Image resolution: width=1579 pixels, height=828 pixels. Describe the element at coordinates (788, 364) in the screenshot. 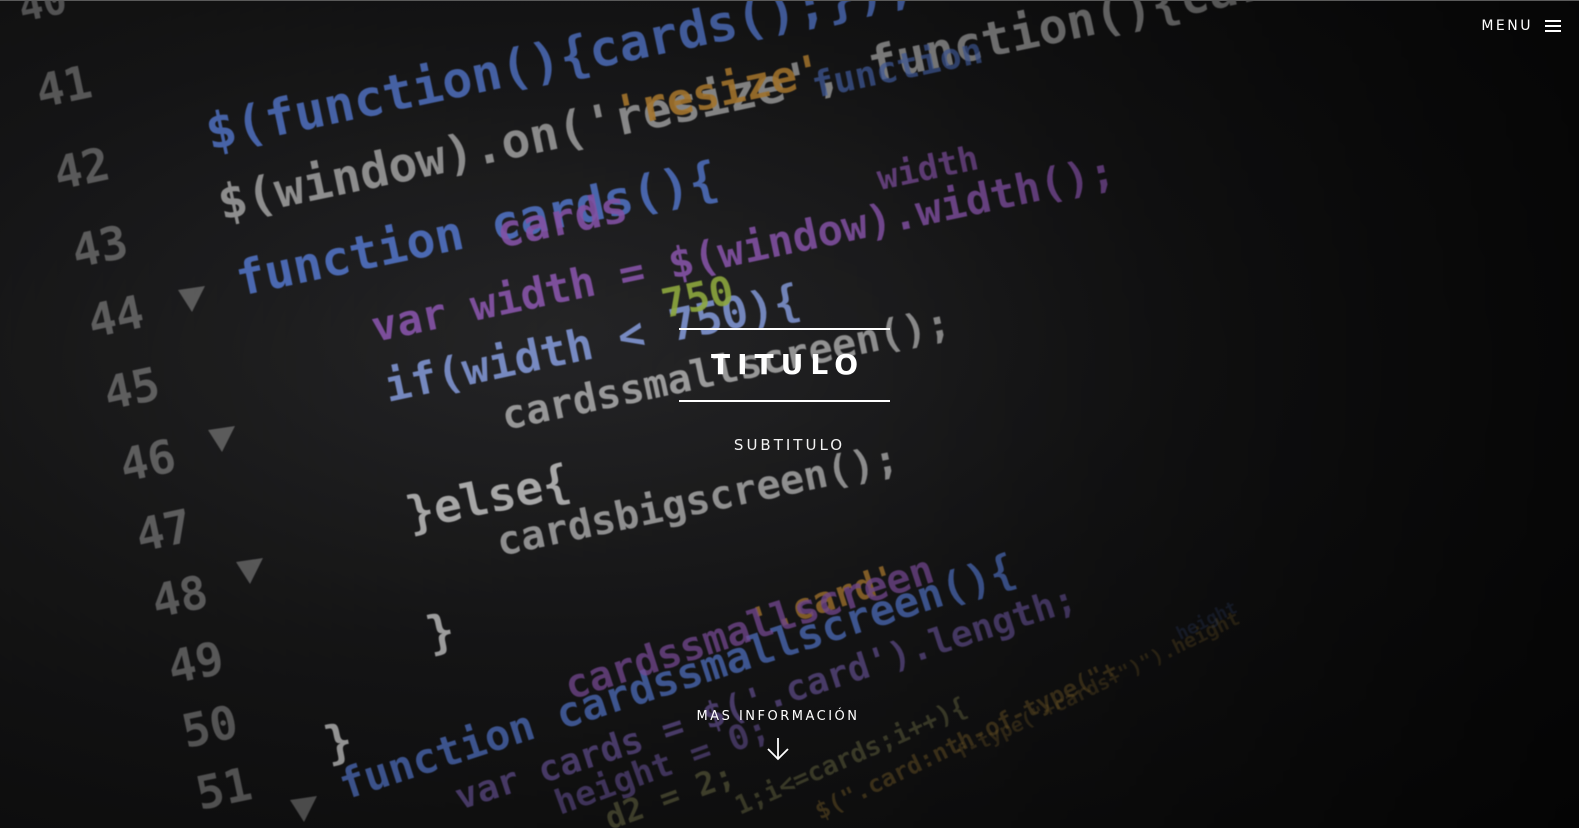

I see `page-title: TITULO` at that location.